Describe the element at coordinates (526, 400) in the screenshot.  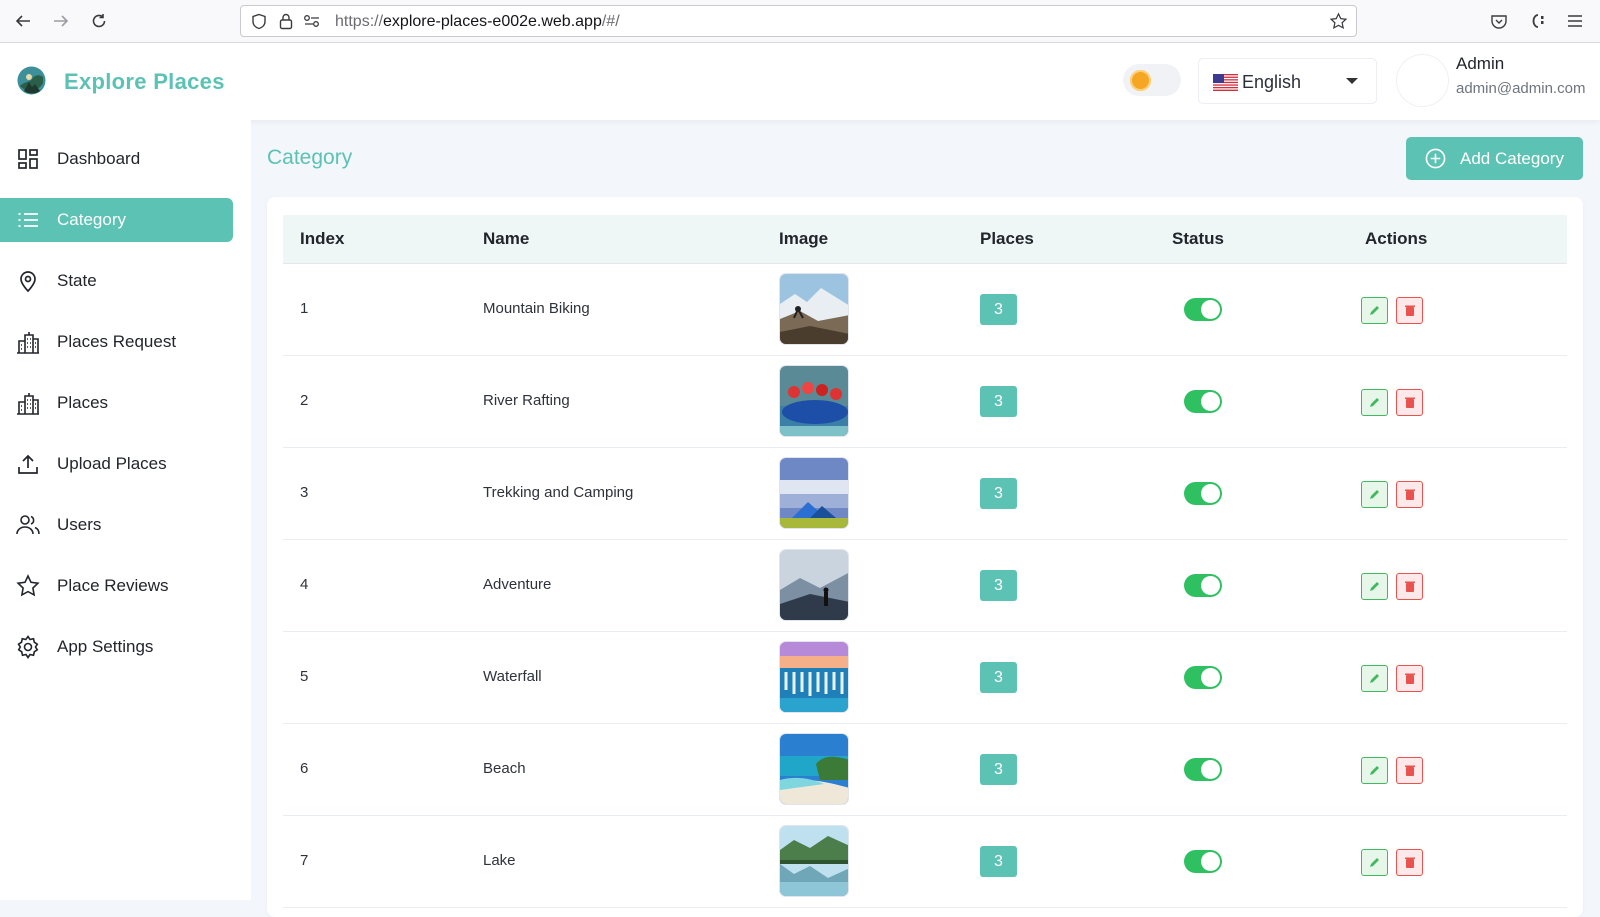
I see `row-name: River Rafting` at that location.